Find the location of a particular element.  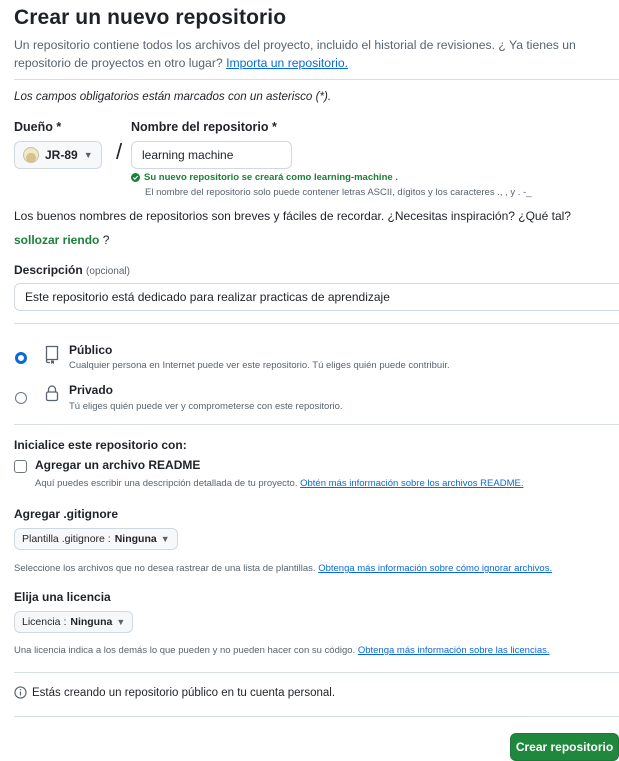

create-repository-button: Crear repositorio is located at coordinates (564, 747).